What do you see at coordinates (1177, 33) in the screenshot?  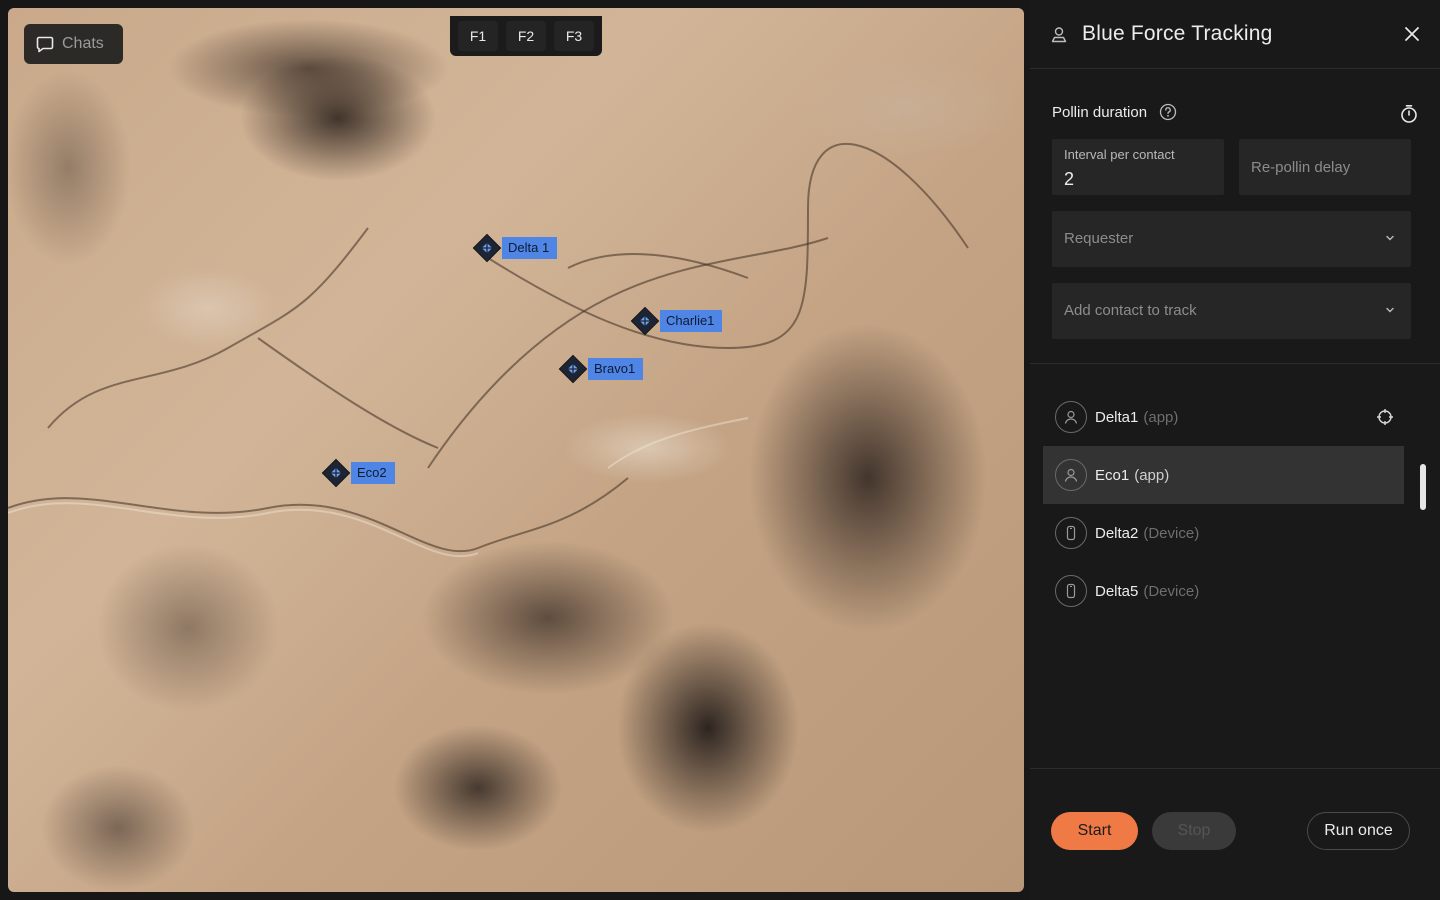 I see `panel-title: Blue Force Tracking` at bounding box center [1177, 33].